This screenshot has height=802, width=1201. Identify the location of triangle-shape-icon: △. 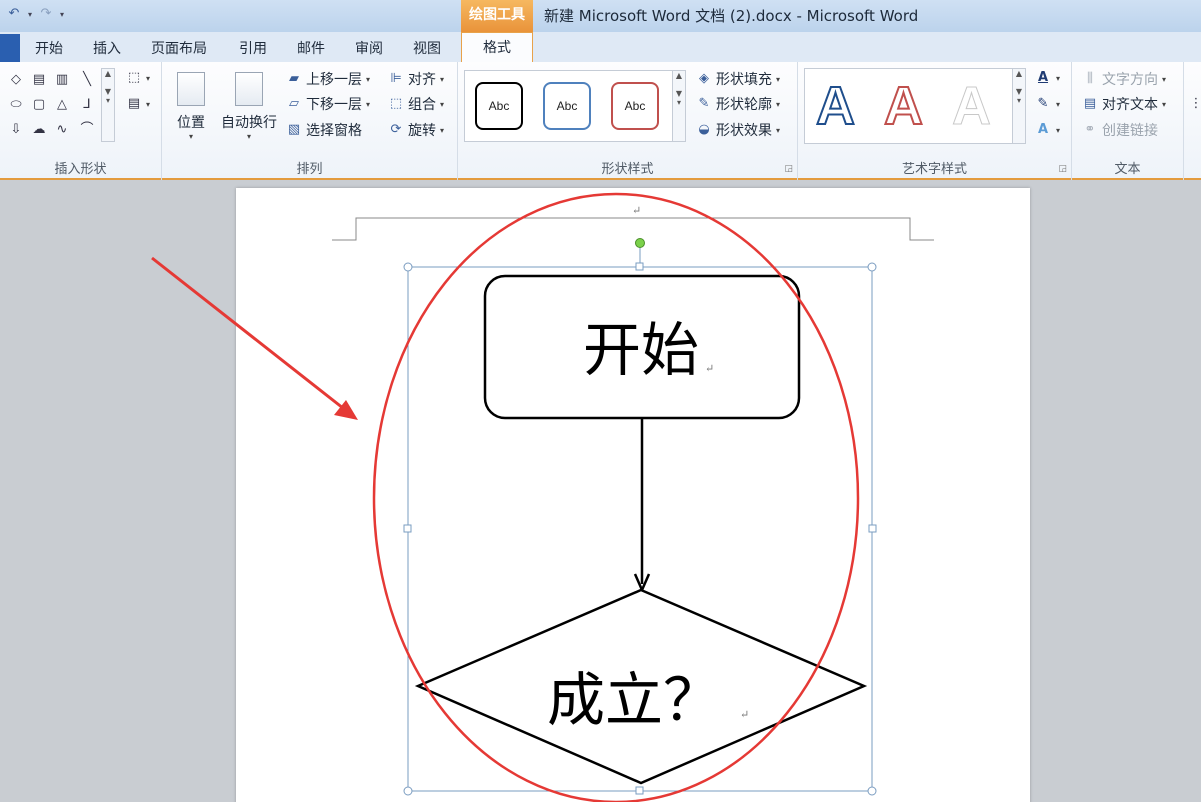
(62, 105).